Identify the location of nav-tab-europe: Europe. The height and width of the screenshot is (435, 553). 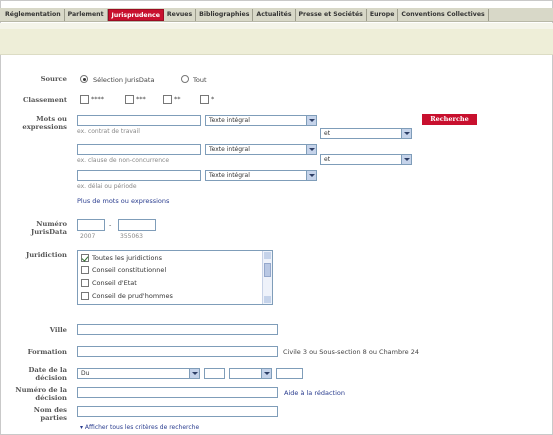
(383, 14).